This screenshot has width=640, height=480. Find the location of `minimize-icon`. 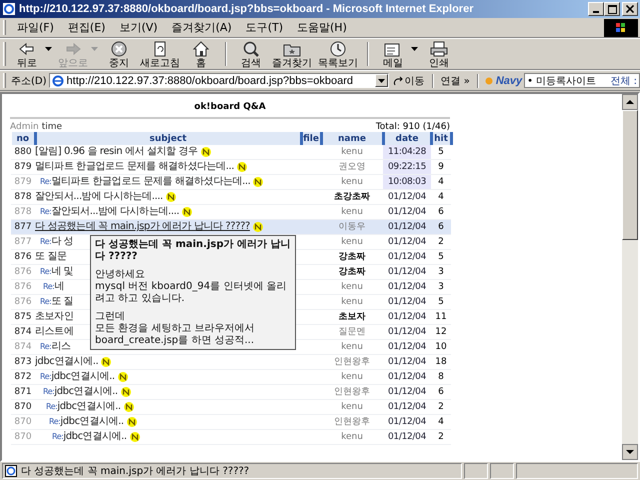

minimize-icon is located at coordinates (596, 12).